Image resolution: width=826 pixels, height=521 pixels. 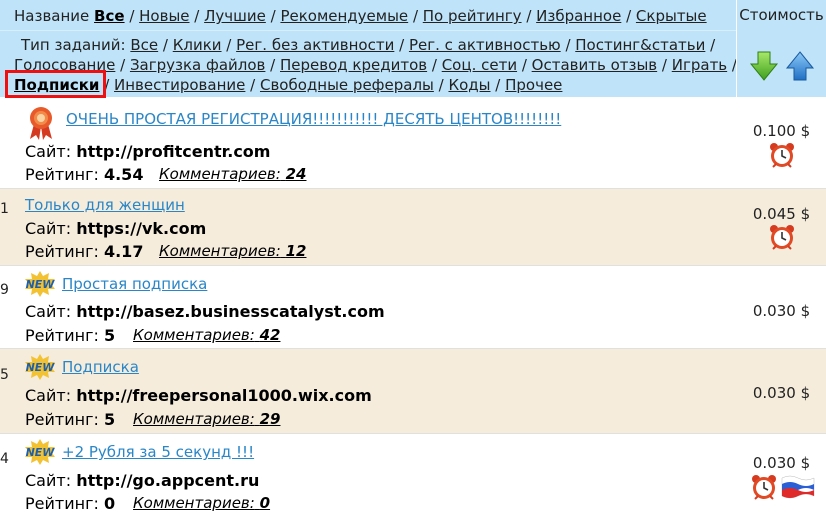 I want to click on sort-link-best: Лучшие, so click(x=235, y=16).